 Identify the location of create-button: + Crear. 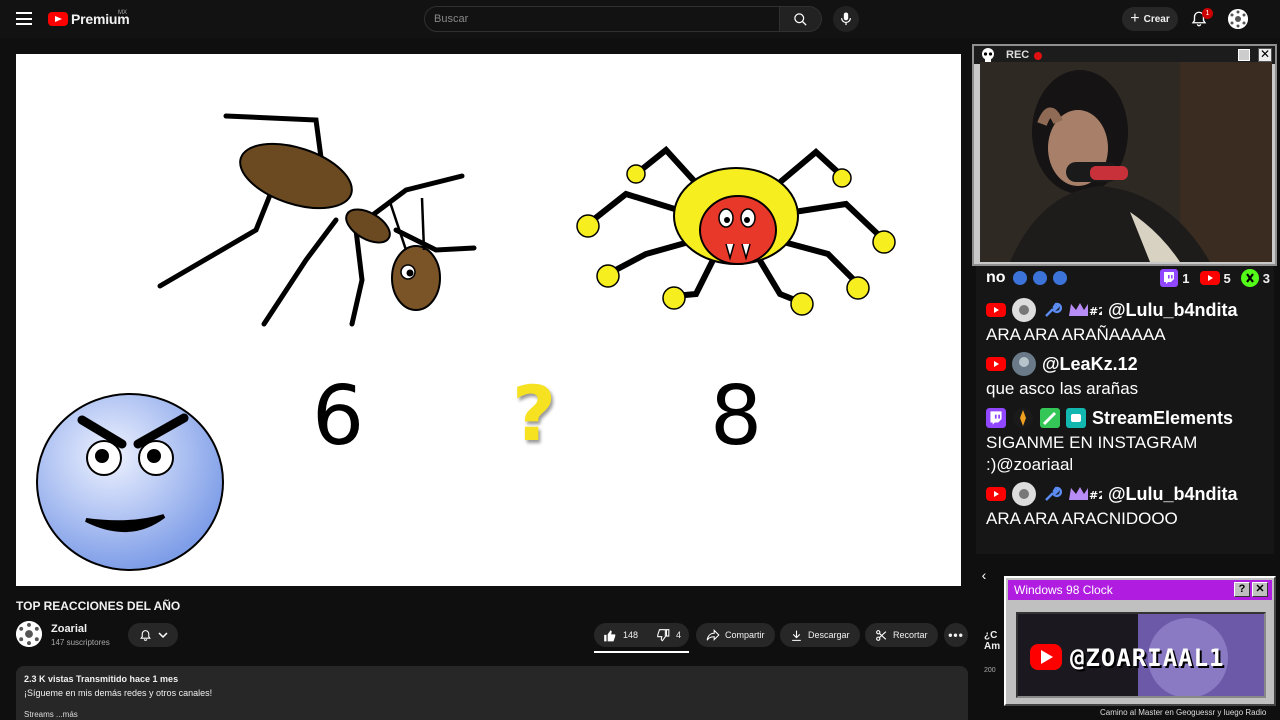
(1150, 19).